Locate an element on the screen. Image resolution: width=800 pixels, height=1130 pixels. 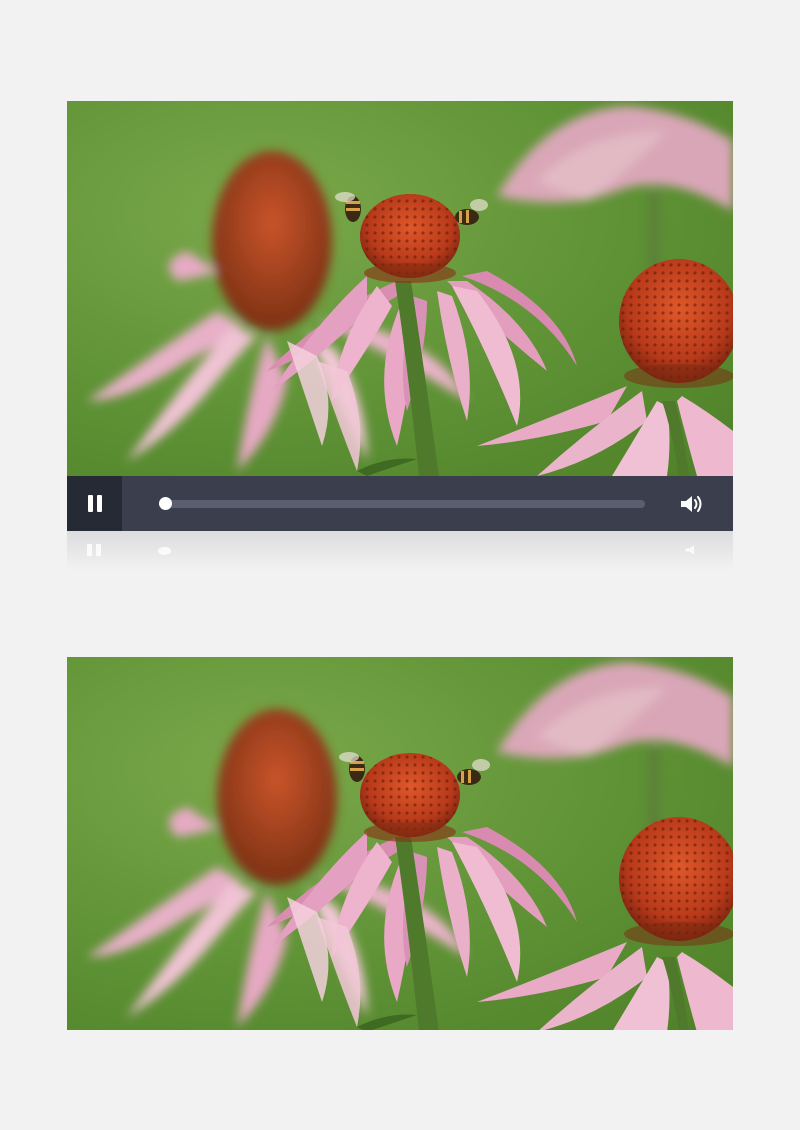
pause-button is located at coordinates (94, 503).